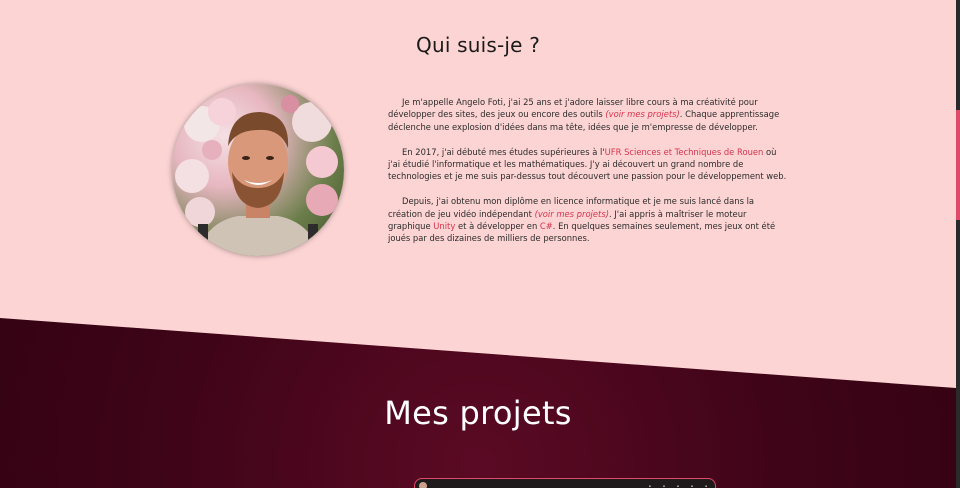  Describe the element at coordinates (478, 45) in the screenshot. I see `about-title: Qui suis-je ?` at that location.